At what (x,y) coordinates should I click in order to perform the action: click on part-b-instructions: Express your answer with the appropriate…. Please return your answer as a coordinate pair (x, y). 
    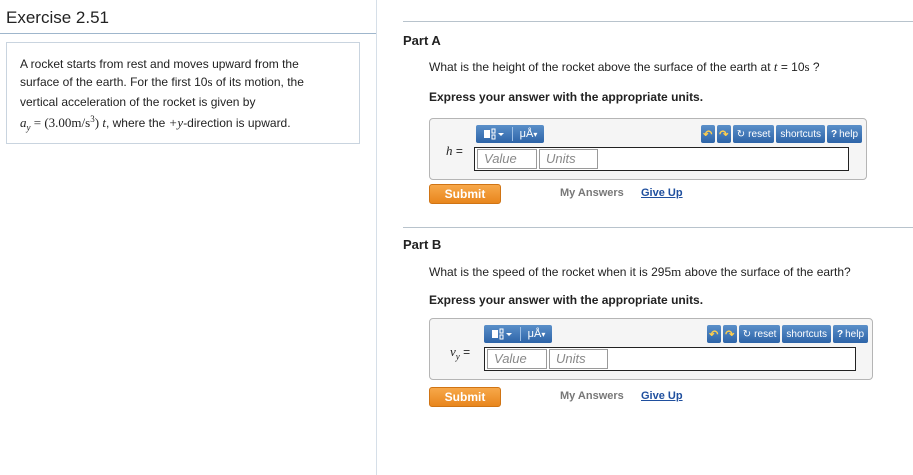
    Looking at the image, I should click on (566, 300).